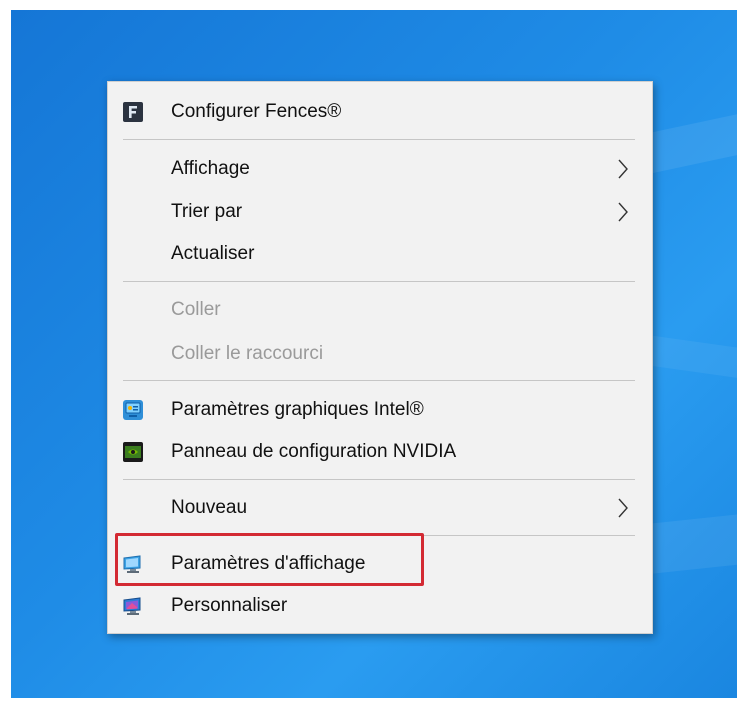  What do you see at coordinates (269, 559) in the screenshot?
I see `highlight-box` at bounding box center [269, 559].